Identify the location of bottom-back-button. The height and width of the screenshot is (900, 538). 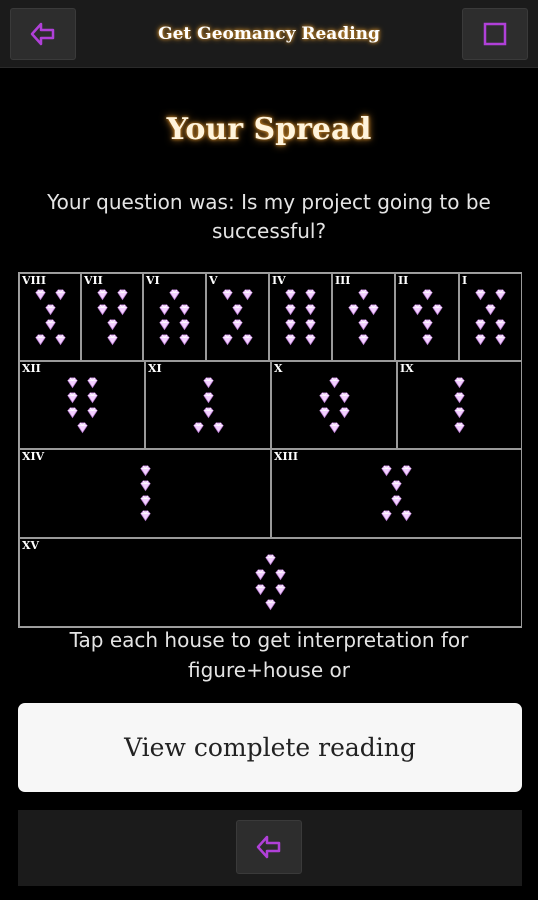
(269, 847).